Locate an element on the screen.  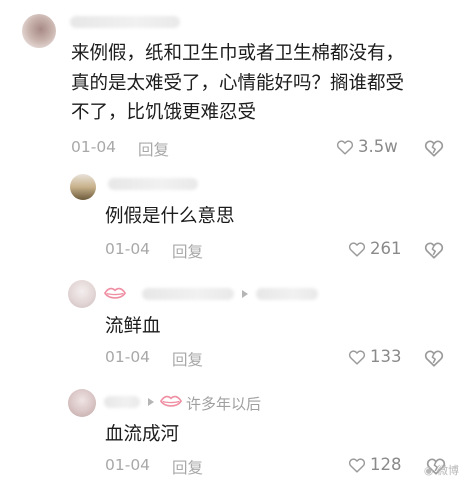
weibo-logo-icon: ◉ is located at coordinates (428, 470).